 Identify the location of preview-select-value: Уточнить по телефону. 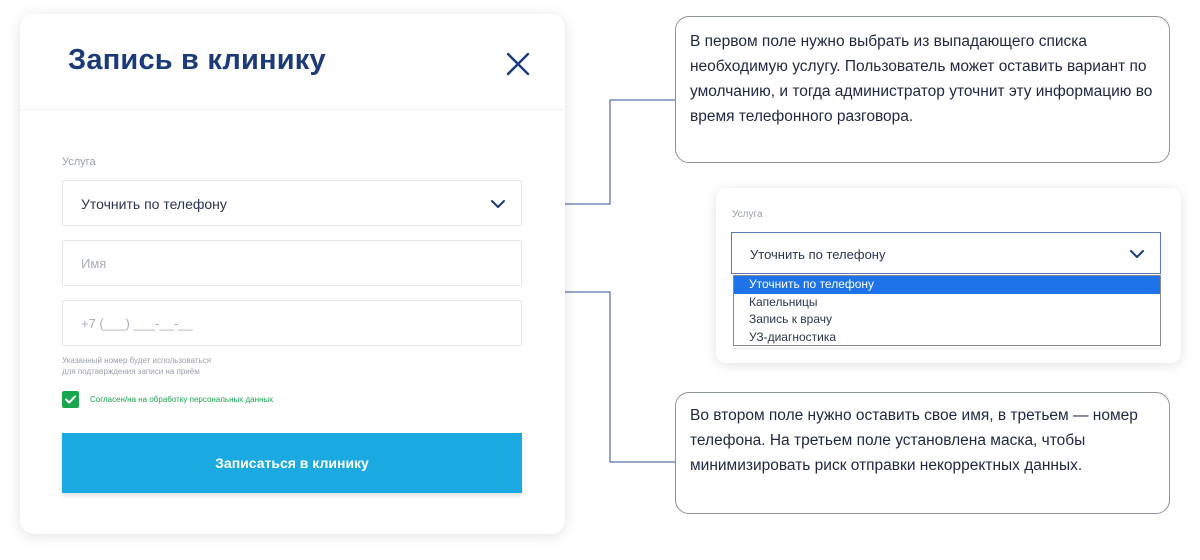
(818, 254).